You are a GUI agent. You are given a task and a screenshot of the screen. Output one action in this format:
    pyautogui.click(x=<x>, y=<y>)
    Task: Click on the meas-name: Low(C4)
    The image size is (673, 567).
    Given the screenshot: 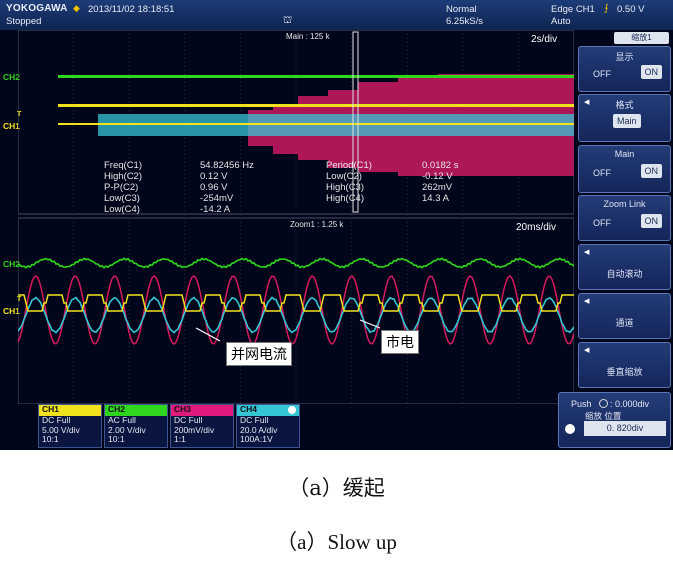 What is the action you would take?
    pyautogui.click(x=122, y=209)
    